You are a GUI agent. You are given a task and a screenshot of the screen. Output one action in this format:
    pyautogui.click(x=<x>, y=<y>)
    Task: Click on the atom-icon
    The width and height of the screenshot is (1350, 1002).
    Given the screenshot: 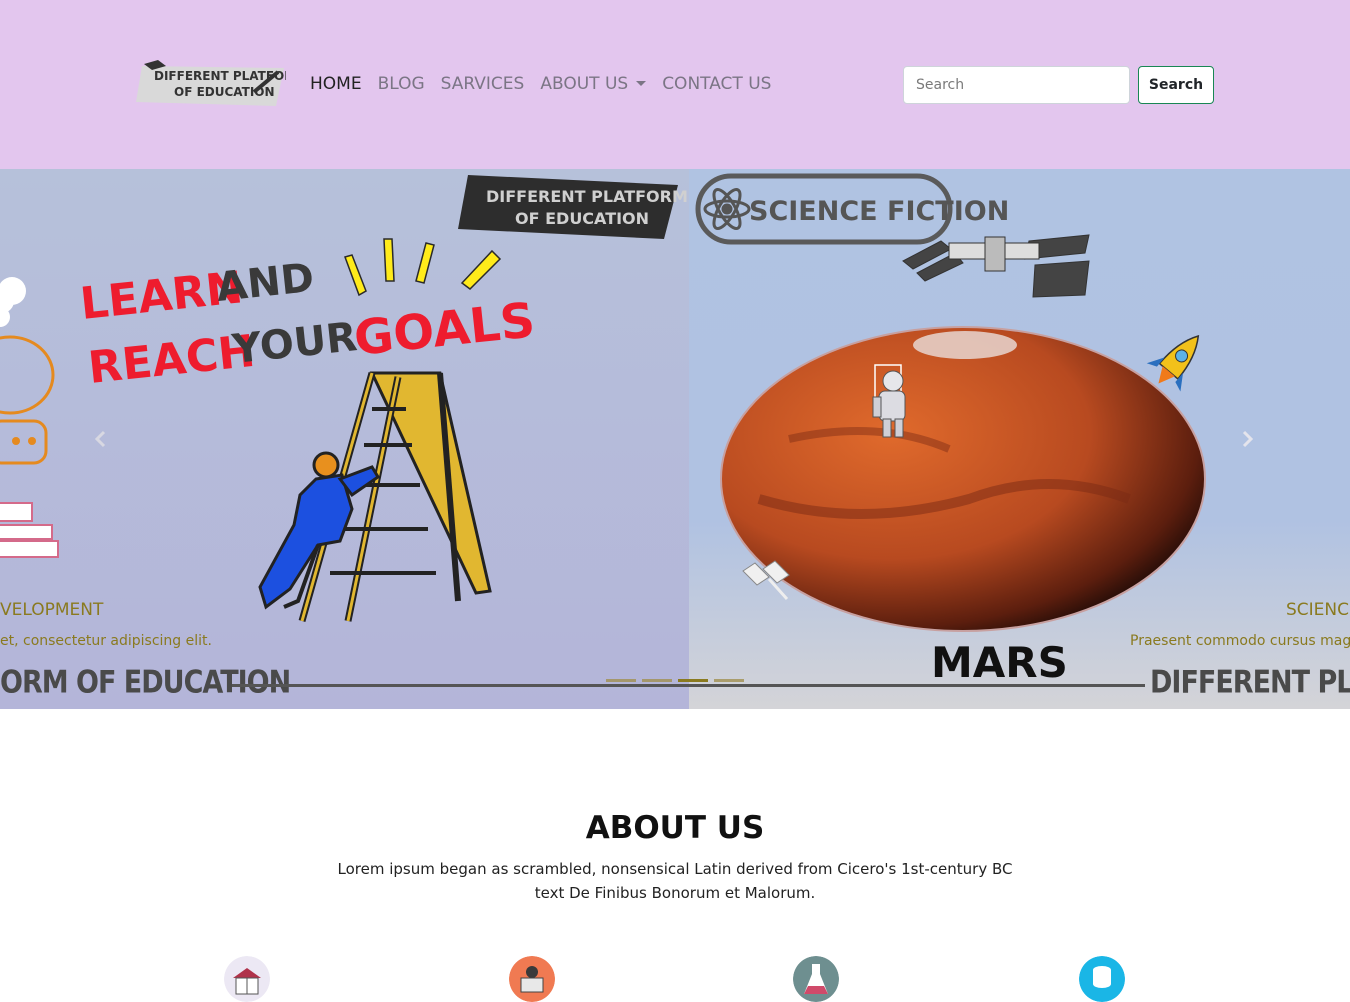 What is the action you would take?
    pyautogui.click(x=727, y=209)
    